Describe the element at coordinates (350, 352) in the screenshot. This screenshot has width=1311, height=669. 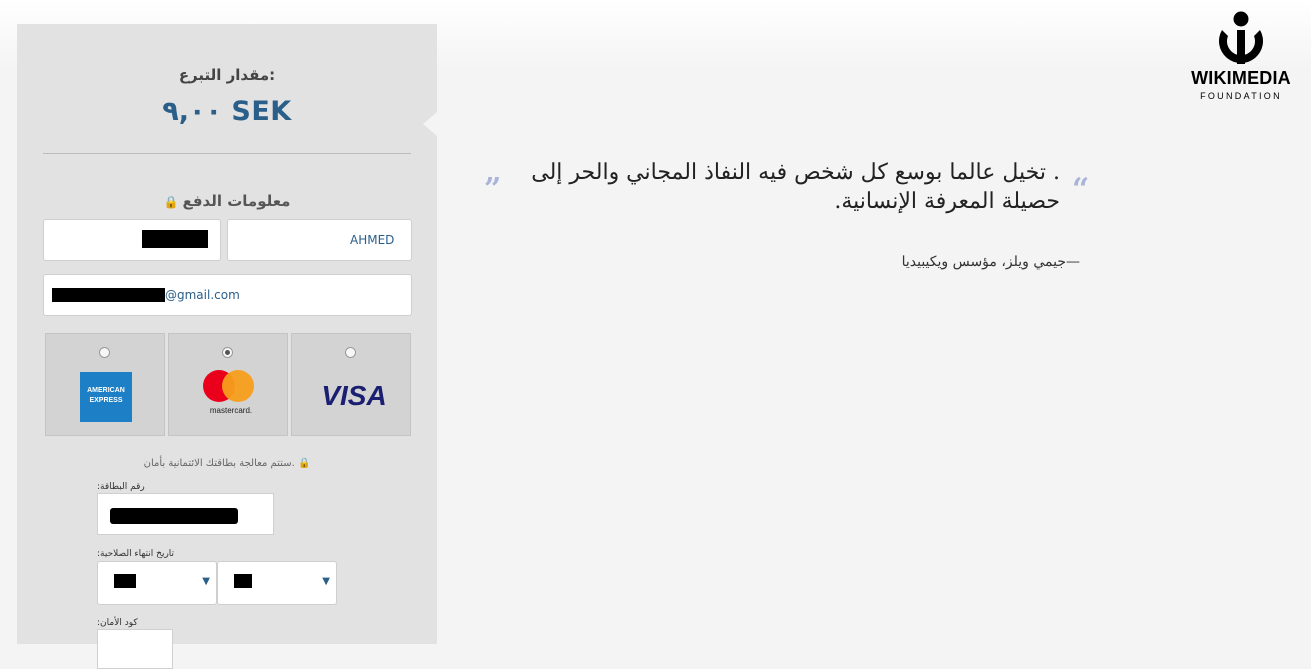
I see `visa-radio` at that location.